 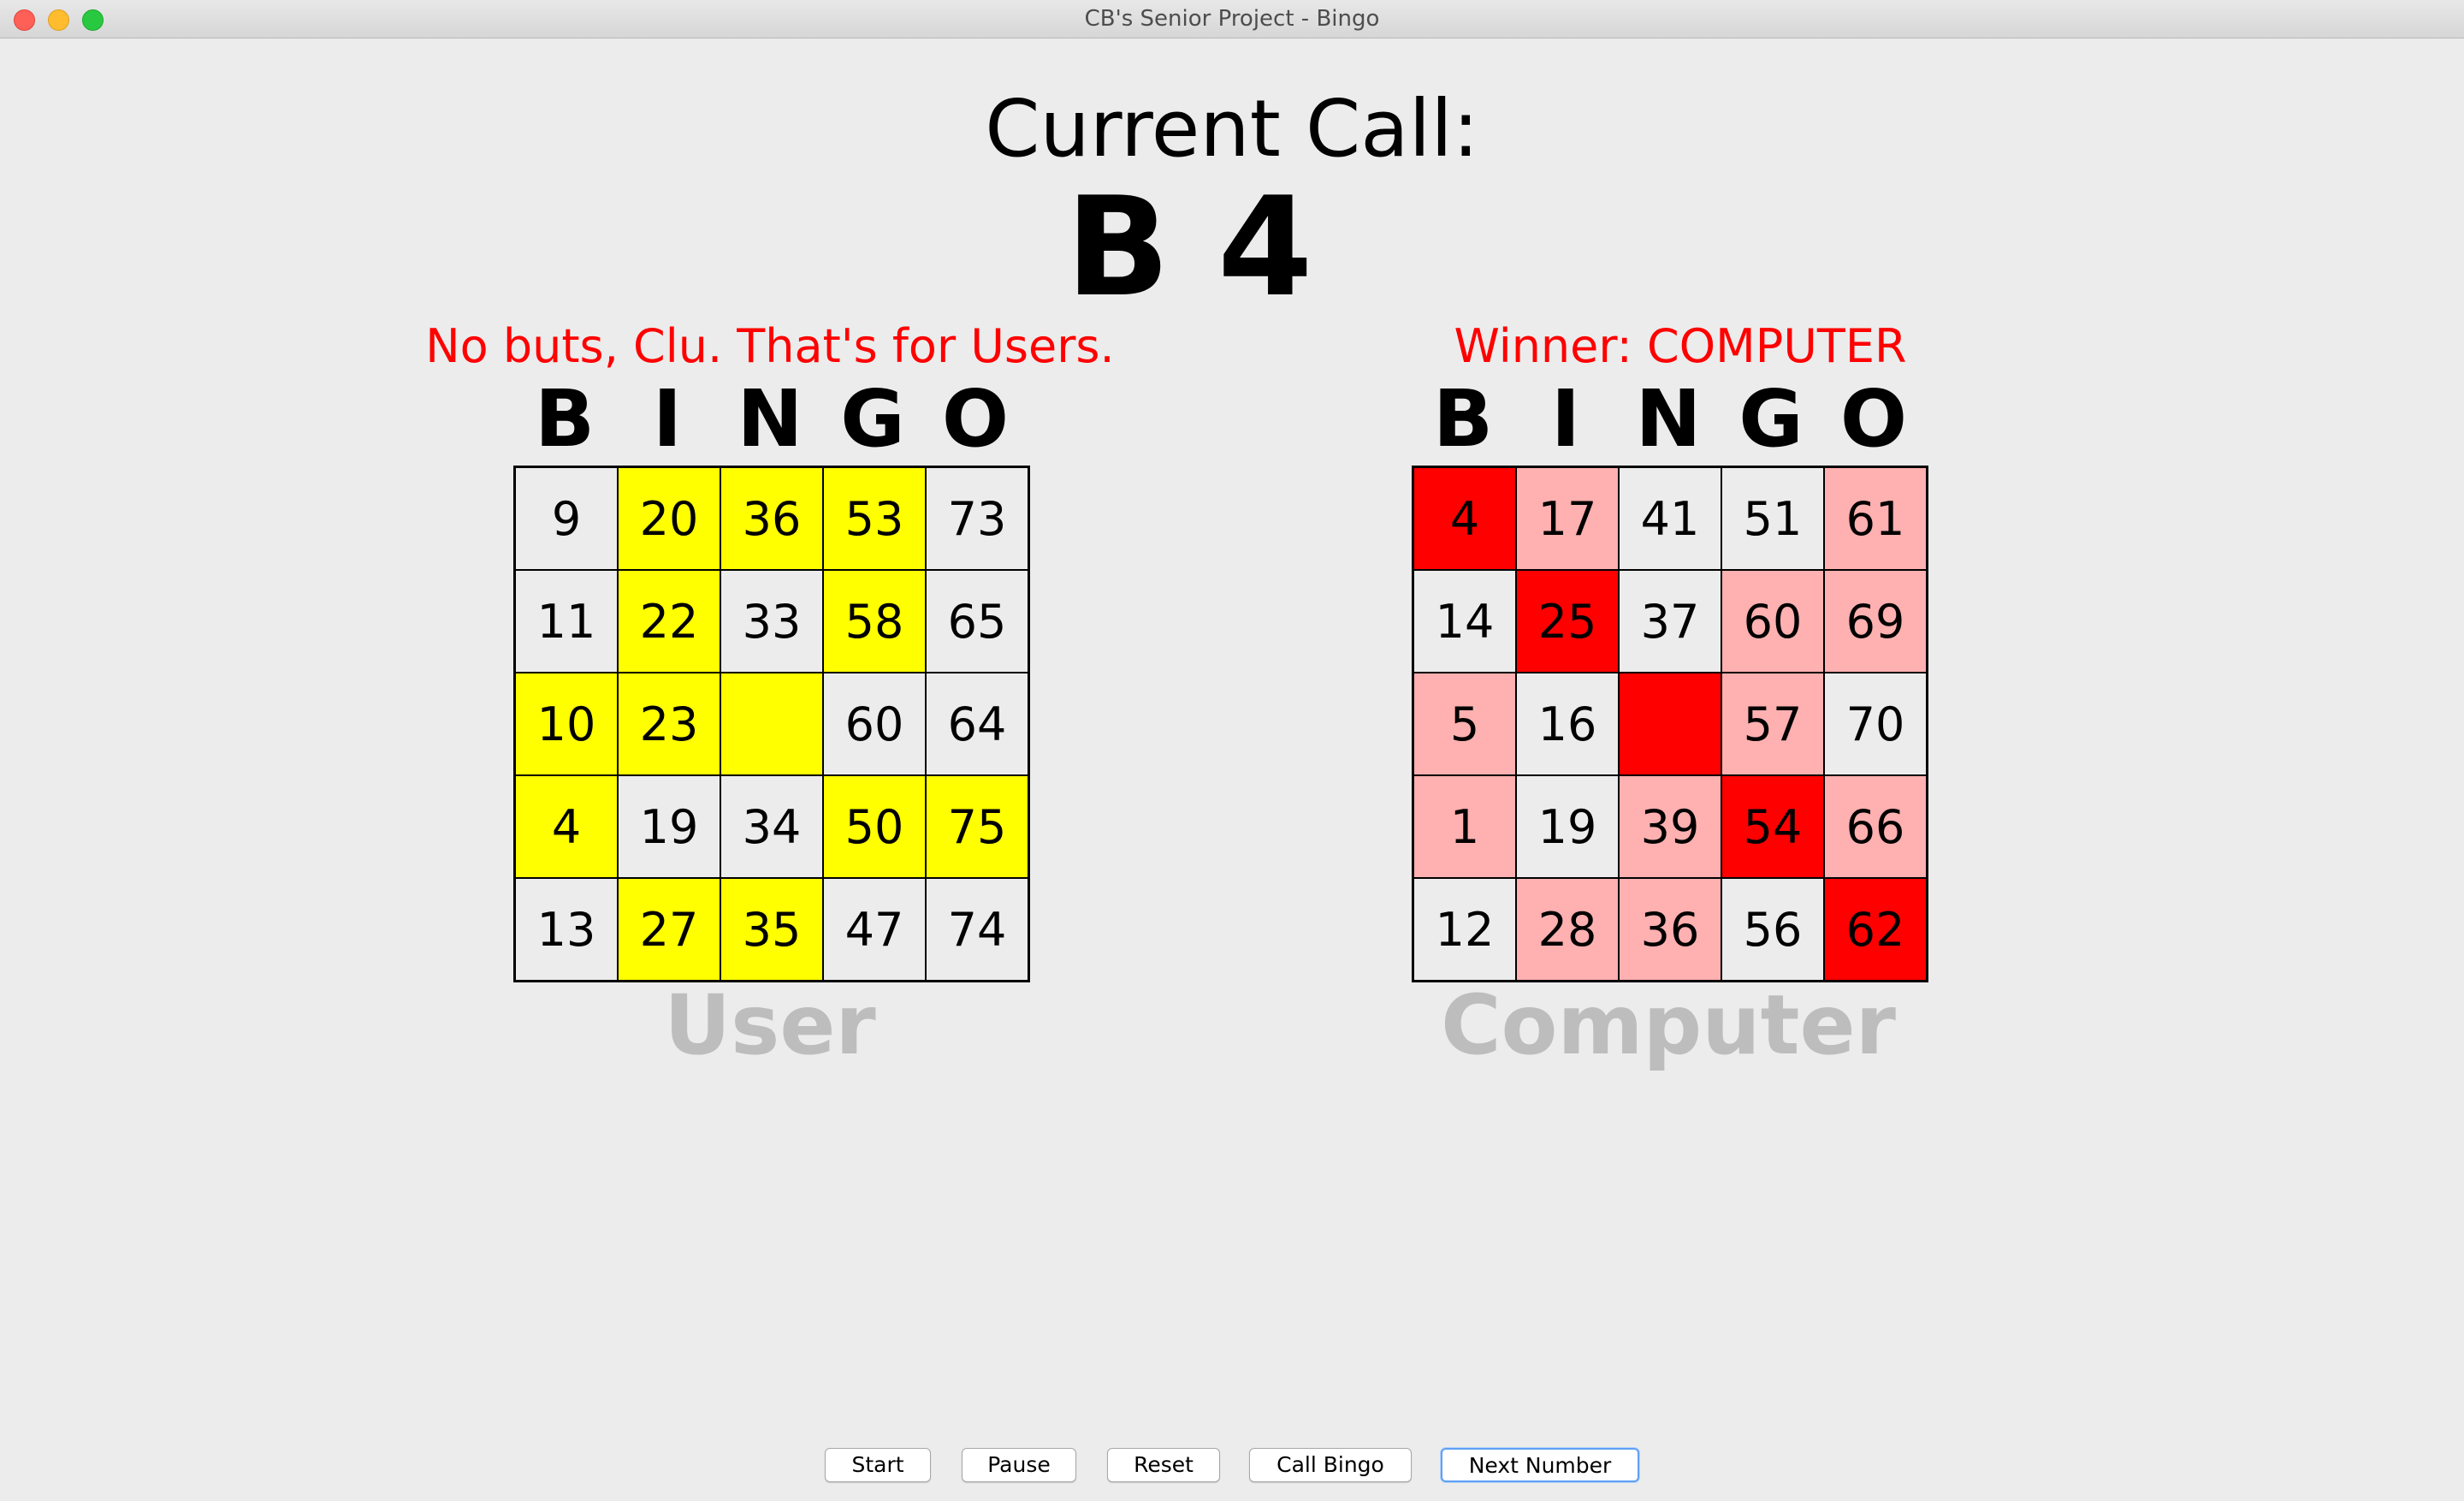 What do you see at coordinates (874, 518) in the screenshot?
I see `user-cell: 53` at bounding box center [874, 518].